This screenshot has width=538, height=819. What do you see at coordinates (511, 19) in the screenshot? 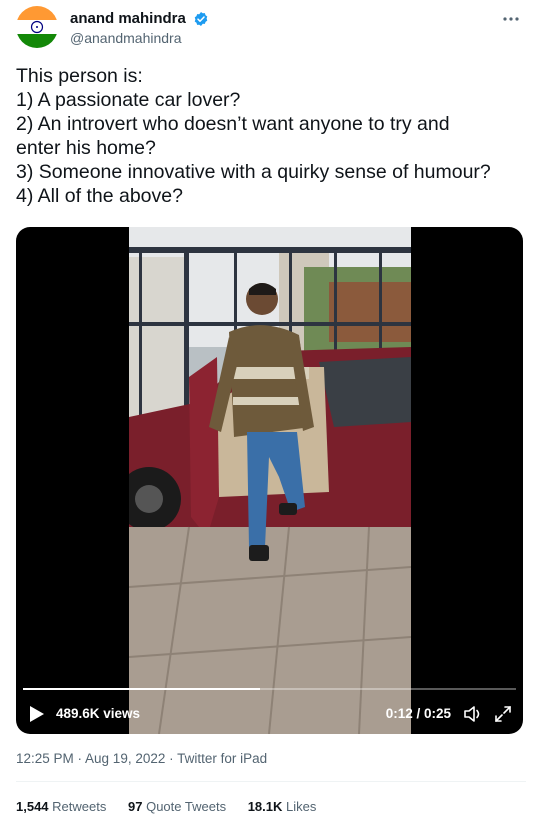
I see `more-horizontal-icon` at bounding box center [511, 19].